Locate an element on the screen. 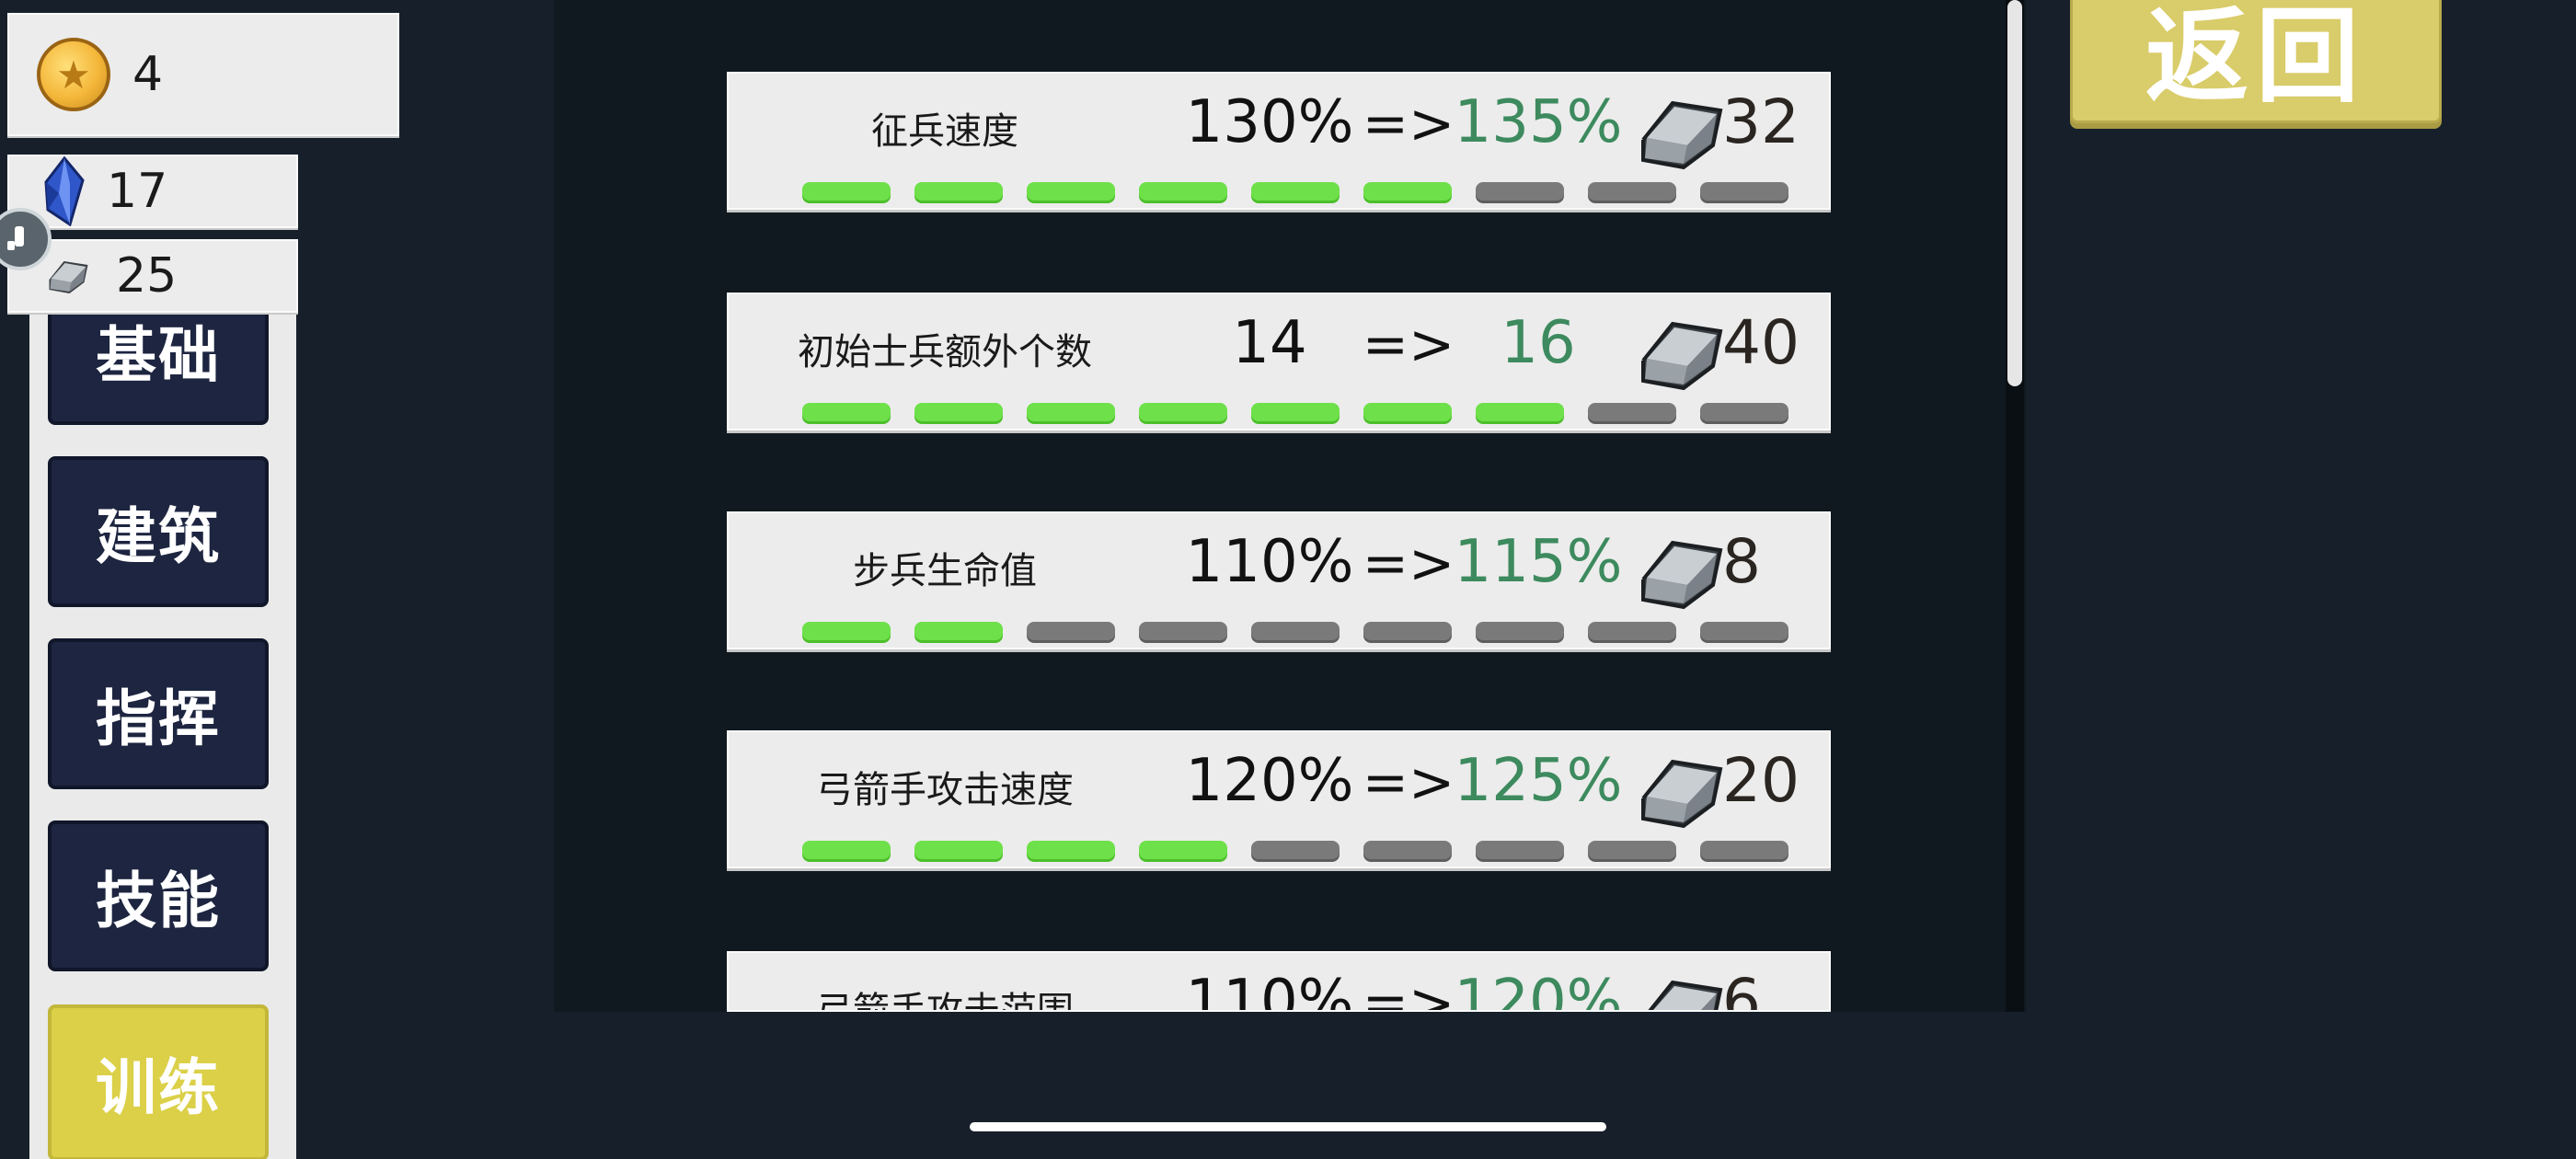  home-indicator is located at coordinates (1288, 1126).